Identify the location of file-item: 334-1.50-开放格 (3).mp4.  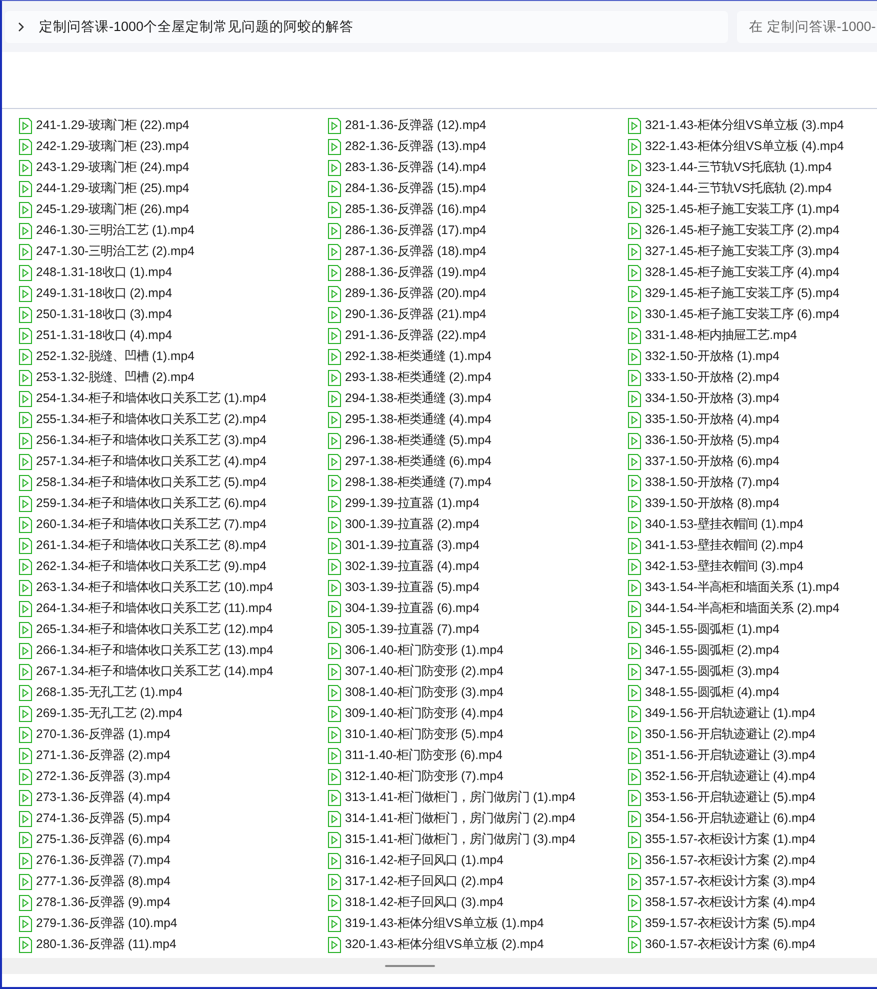
(703, 398).